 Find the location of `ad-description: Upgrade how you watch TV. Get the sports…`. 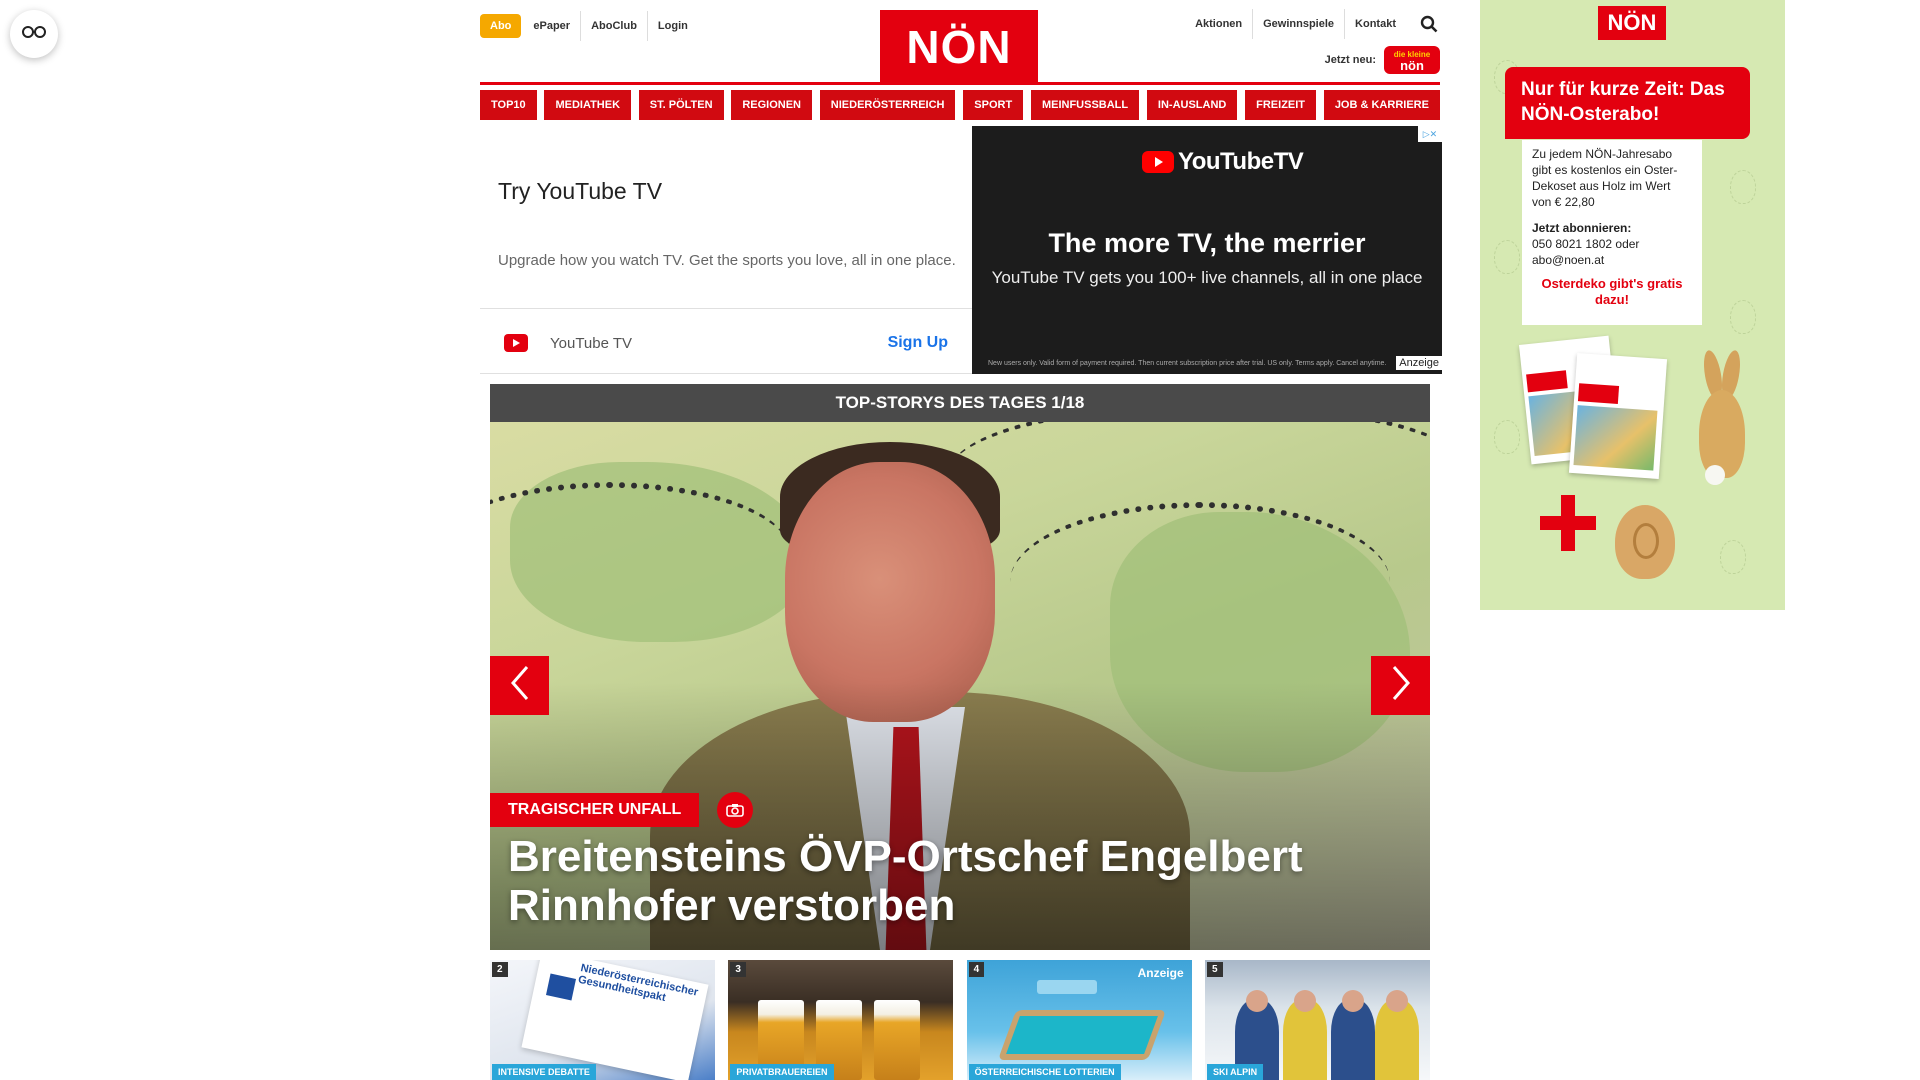

ad-description: Upgrade how you watch TV. Get the sports… is located at coordinates (727, 260).